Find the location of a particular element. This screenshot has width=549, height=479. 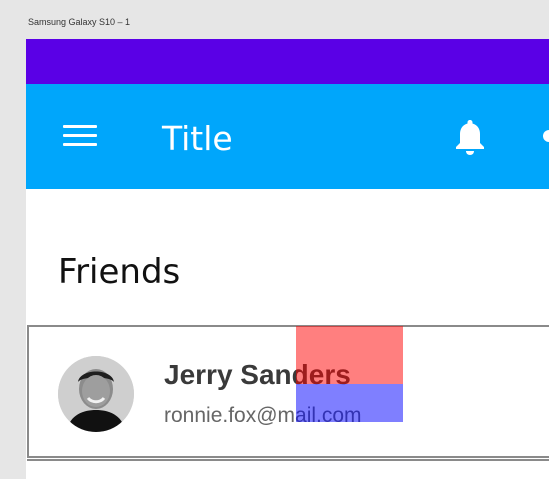

friends-heading: Friends is located at coordinates (119, 272).